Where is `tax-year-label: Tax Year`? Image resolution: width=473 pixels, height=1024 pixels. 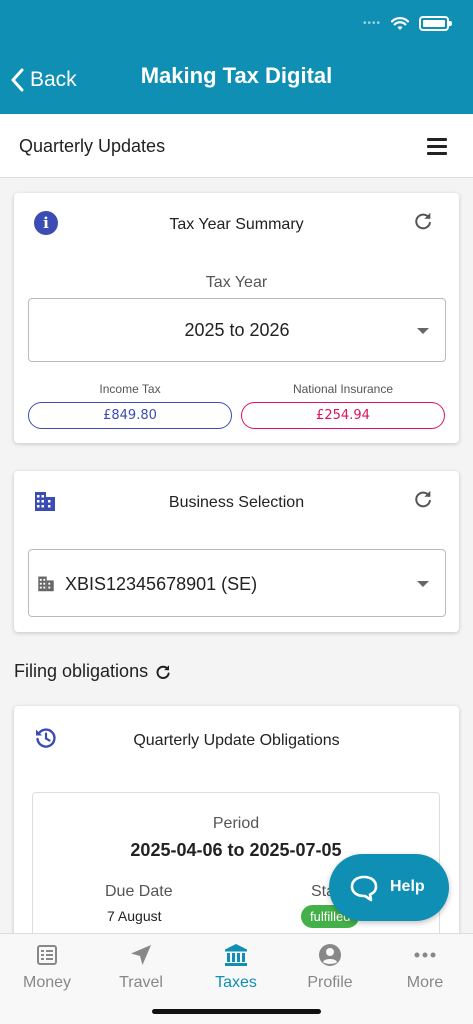 tax-year-label: Tax Year is located at coordinates (236, 282).